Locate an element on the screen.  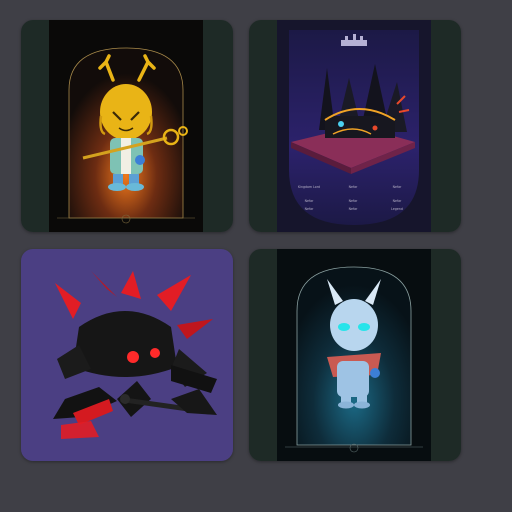
stat-left-1: Kingdom Lord is located at coordinates (309, 187).